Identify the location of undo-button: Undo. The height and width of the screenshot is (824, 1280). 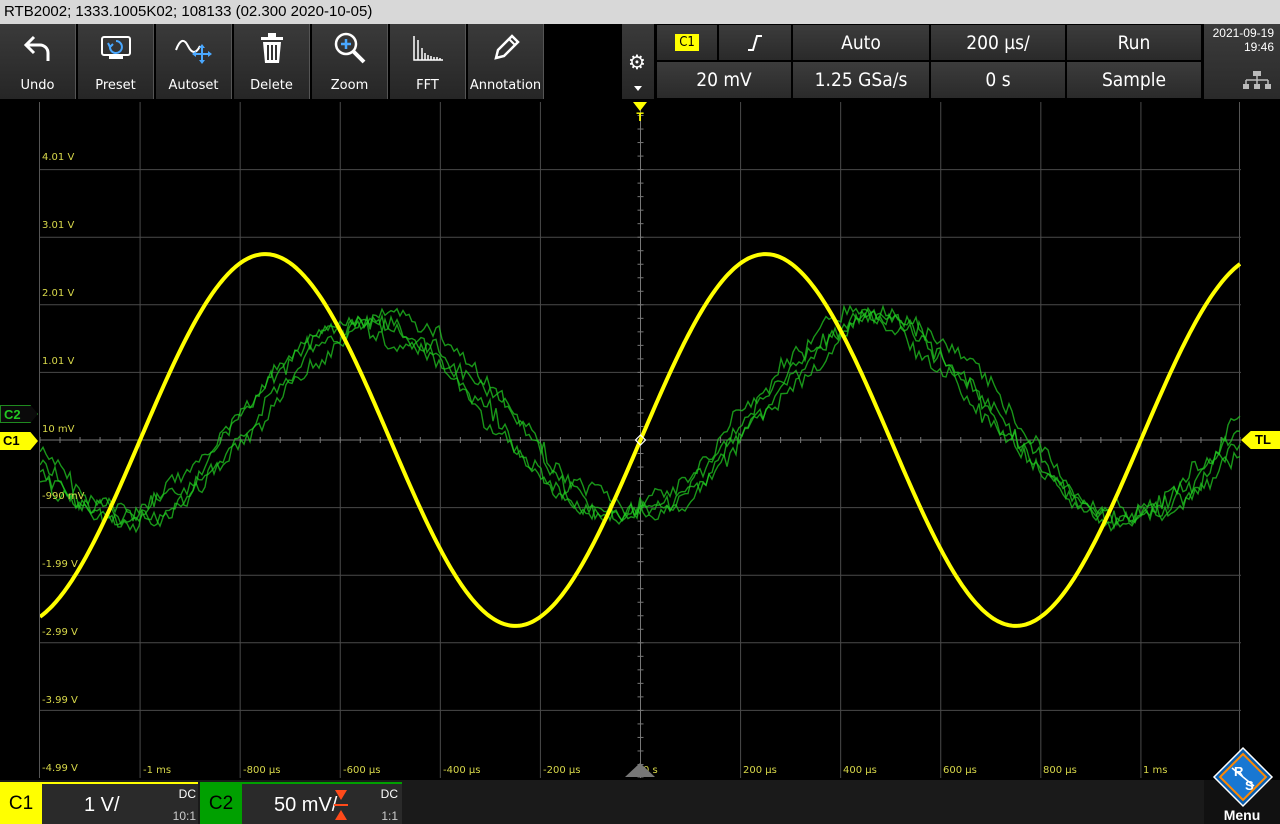
(38, 61).